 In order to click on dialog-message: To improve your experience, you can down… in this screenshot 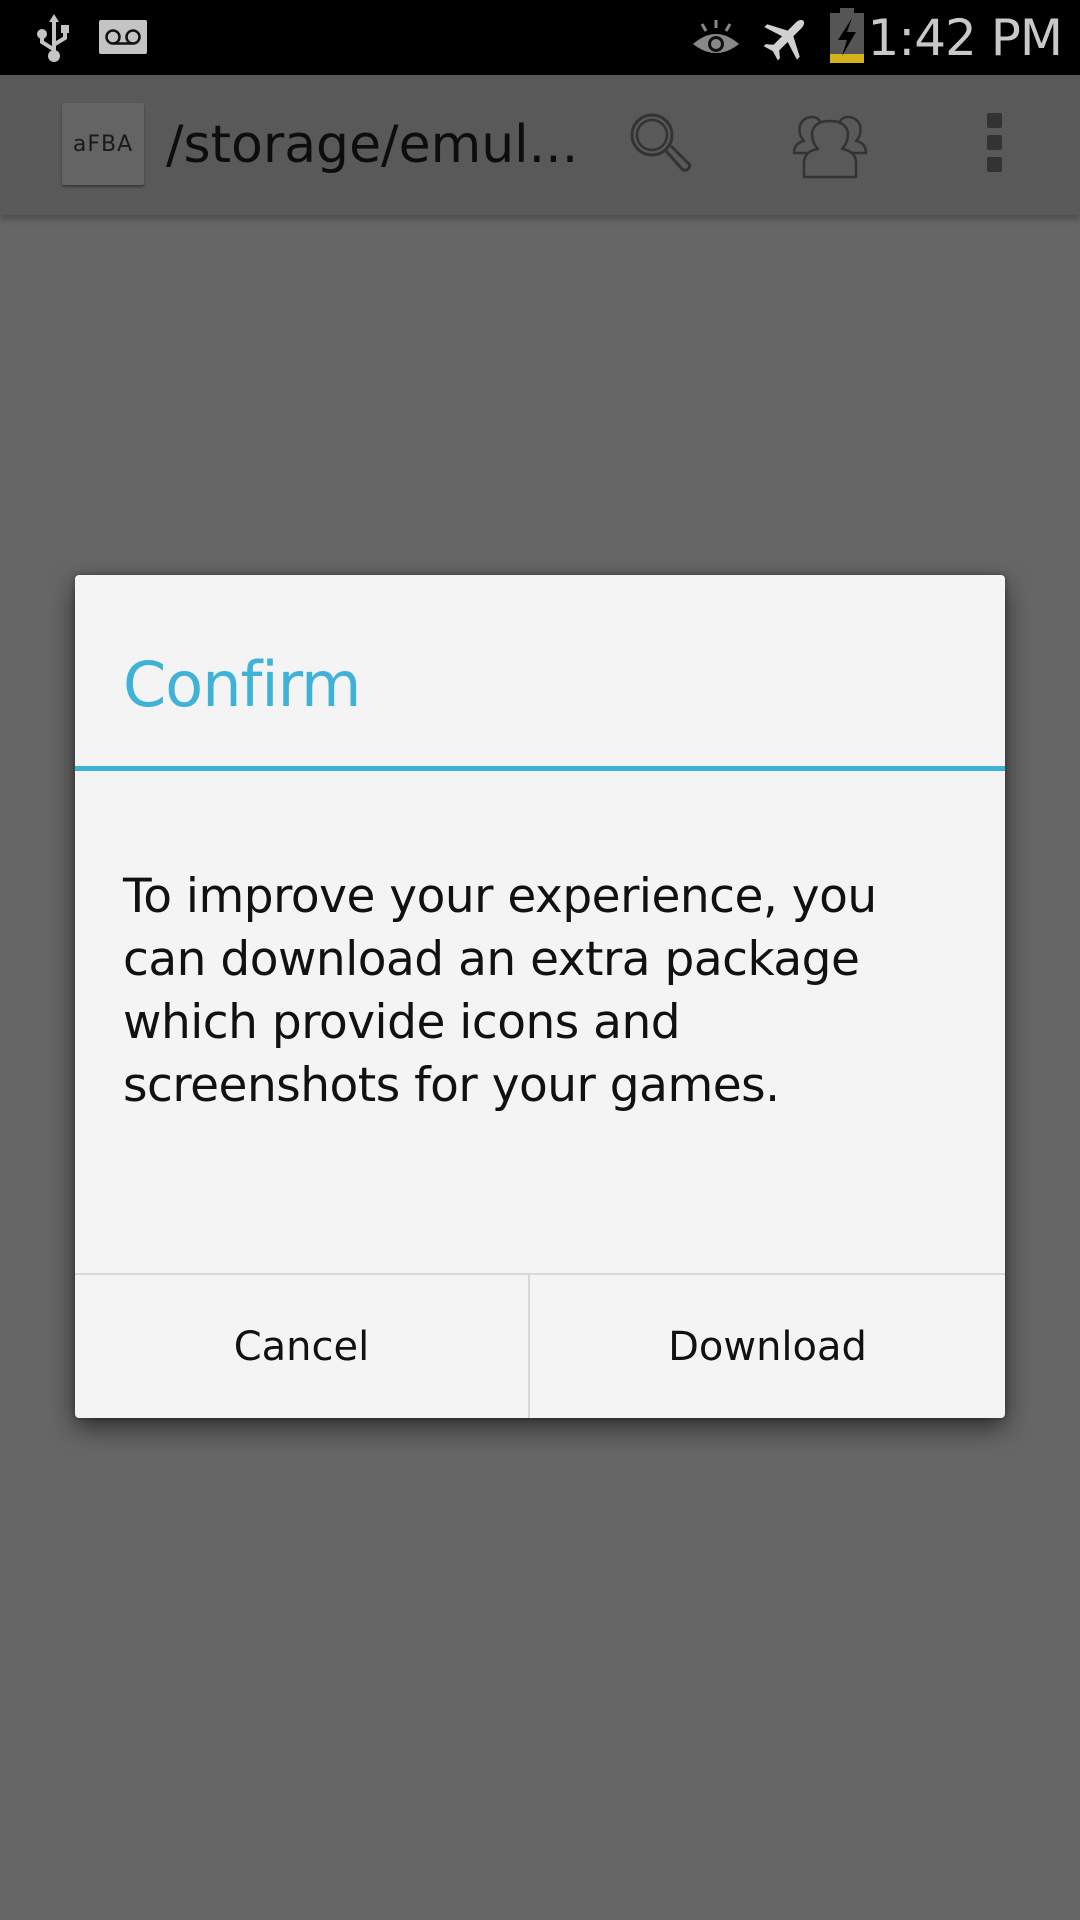, I will do `click(500, 991)`.